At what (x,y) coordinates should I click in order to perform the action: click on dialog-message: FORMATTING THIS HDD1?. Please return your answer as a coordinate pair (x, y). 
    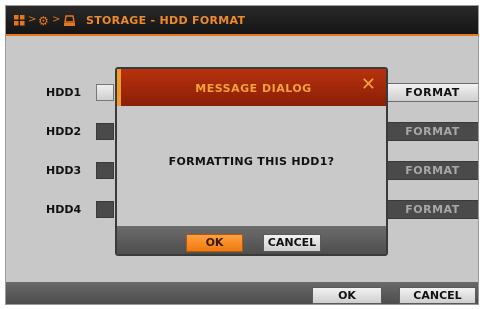
    Looking at the image, I should click on (251, 161).